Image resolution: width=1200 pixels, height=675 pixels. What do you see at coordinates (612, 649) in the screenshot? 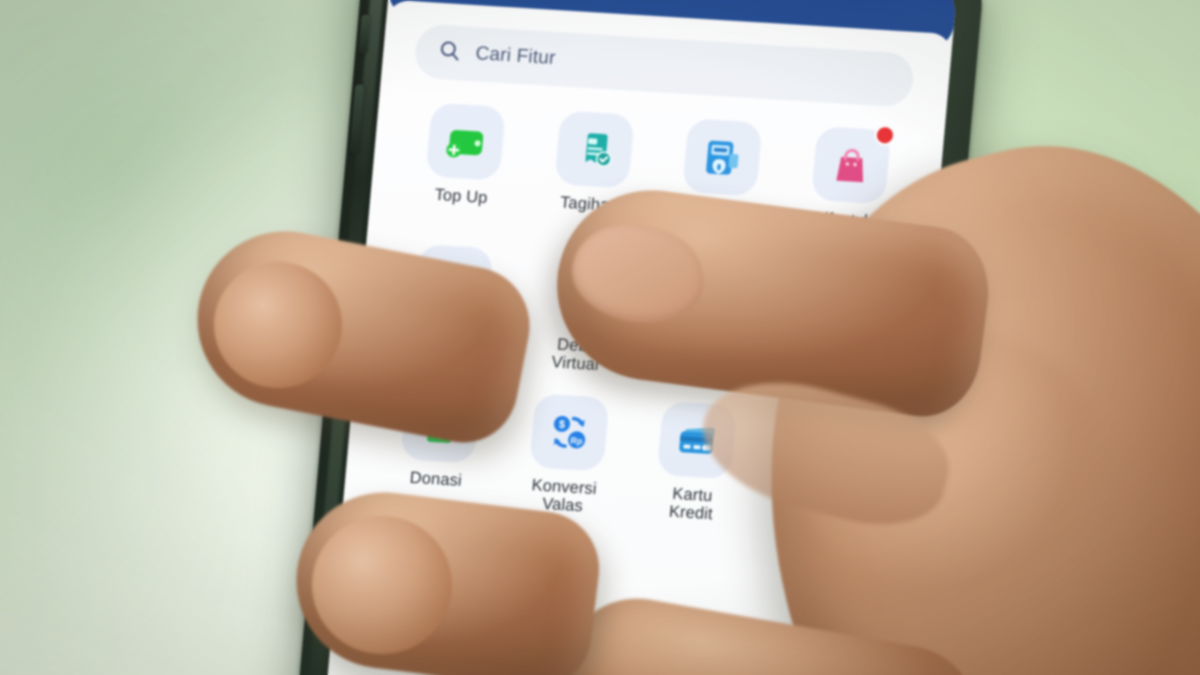
I see `qris-scan-button: QRIS` at bounding box center [612, 649].